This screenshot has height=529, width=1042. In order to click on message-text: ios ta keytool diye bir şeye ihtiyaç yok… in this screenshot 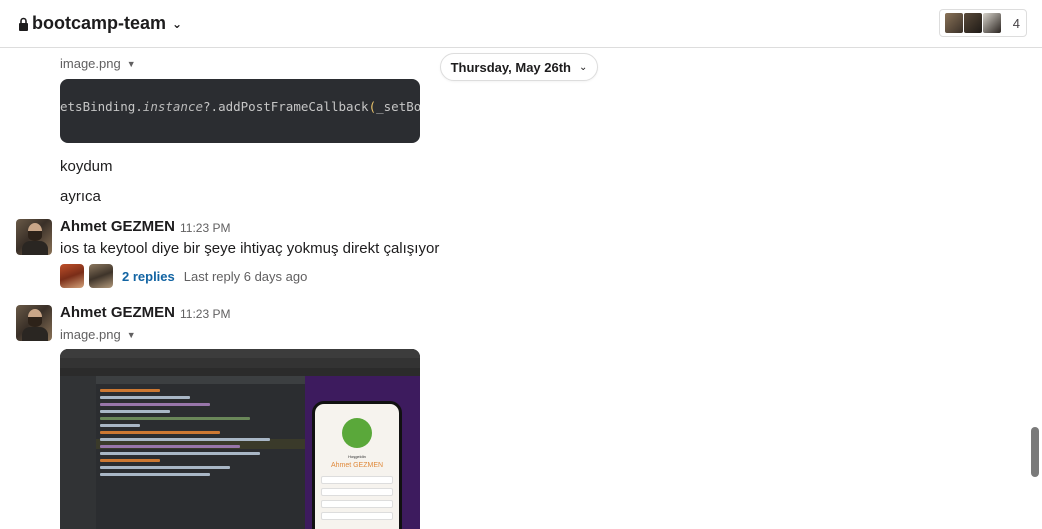, I will do `click(250, 248)`.